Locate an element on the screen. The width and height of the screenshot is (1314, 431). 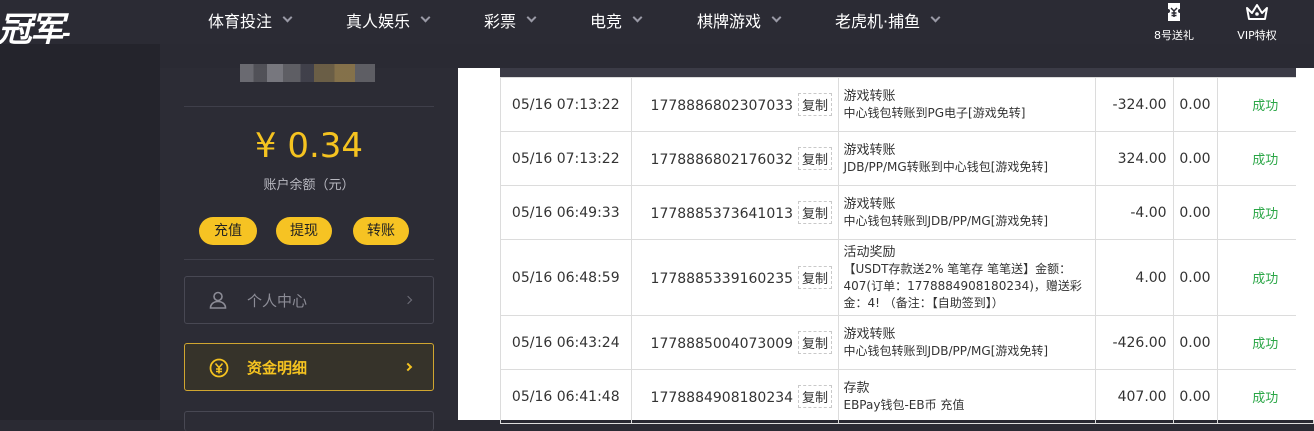
nav-label: 真人娱乐 is located at coordinates (378, 21).